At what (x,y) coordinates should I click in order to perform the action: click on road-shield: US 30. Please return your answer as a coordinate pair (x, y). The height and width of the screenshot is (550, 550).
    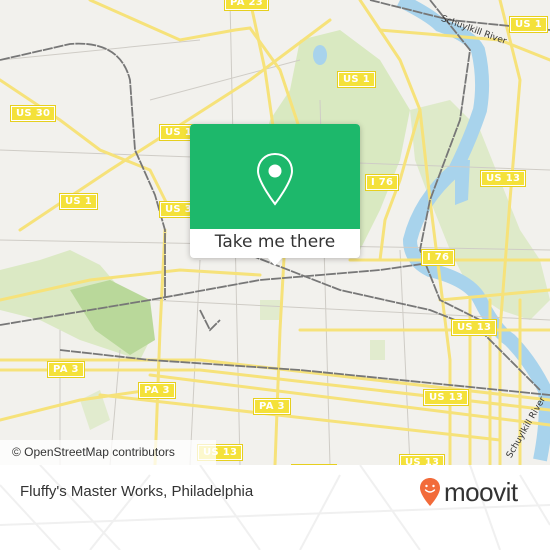
    Looking at the image, I should click on (33, 113).